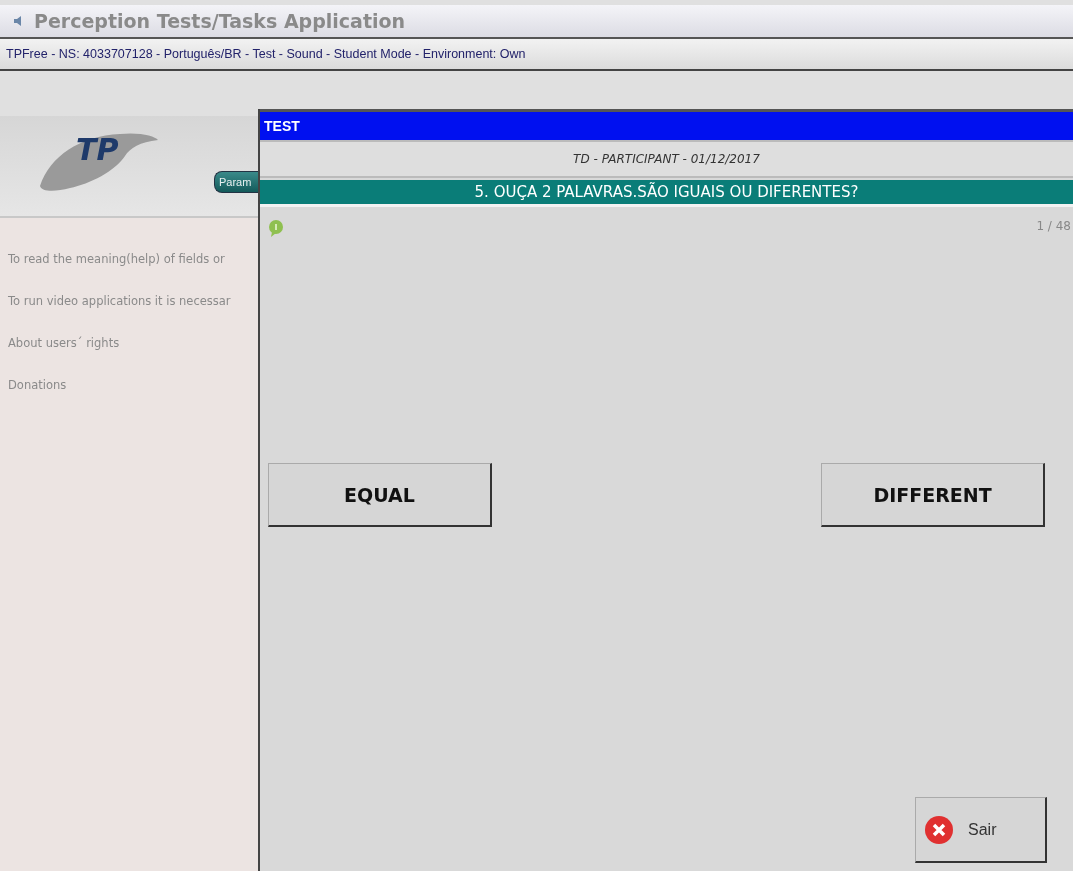 Image resolution: width=1073 pixels, height=871 pixels. I want to click on exit-button: Sair, so click(981, 830).